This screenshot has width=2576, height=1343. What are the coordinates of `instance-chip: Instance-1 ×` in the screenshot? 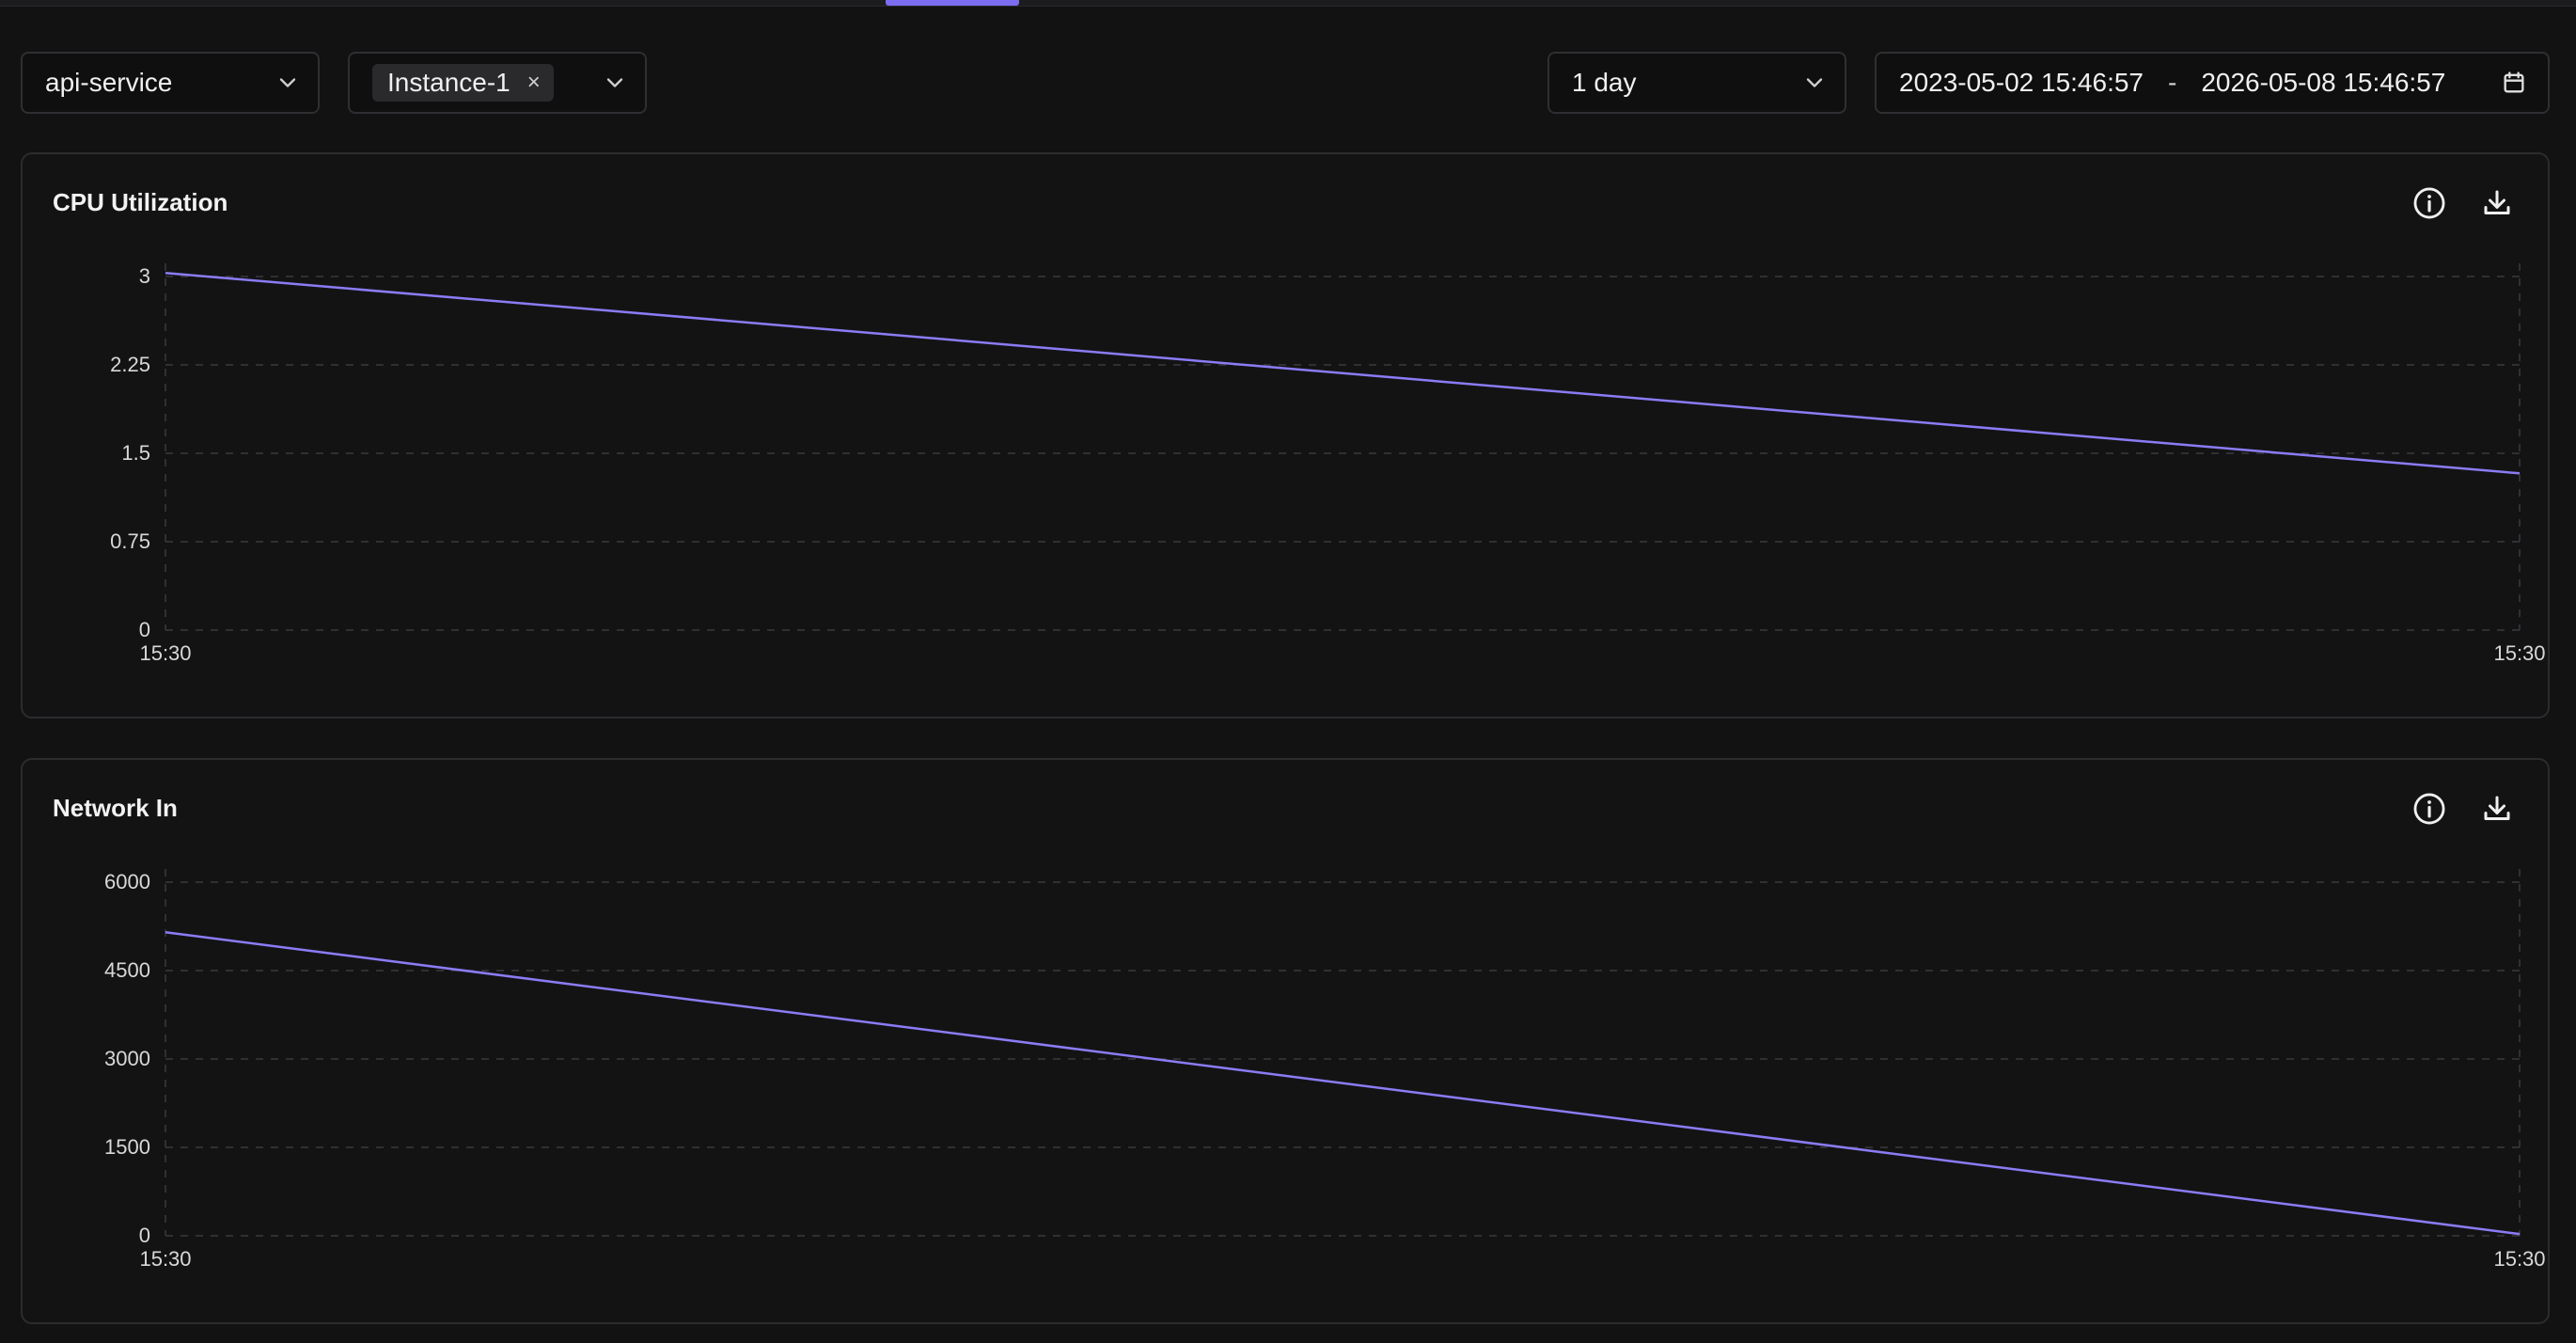 It's located at (463, 83).